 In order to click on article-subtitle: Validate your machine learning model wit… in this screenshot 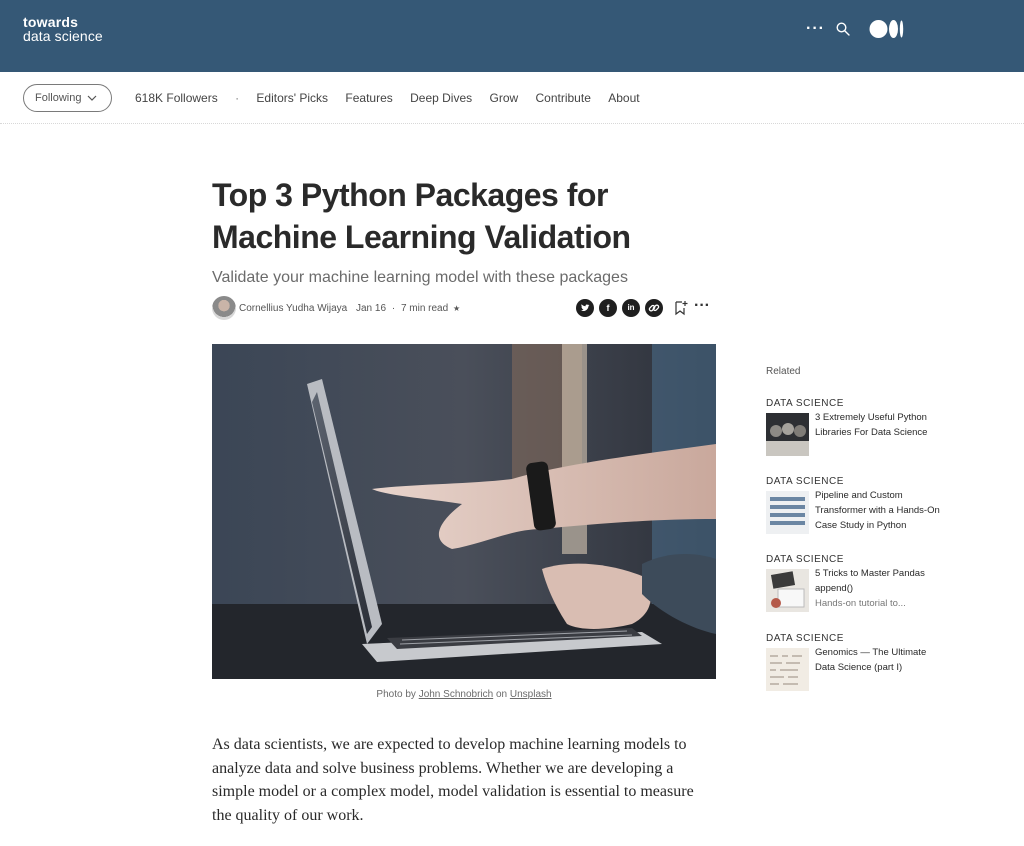, I will do `click(420, 277)`.